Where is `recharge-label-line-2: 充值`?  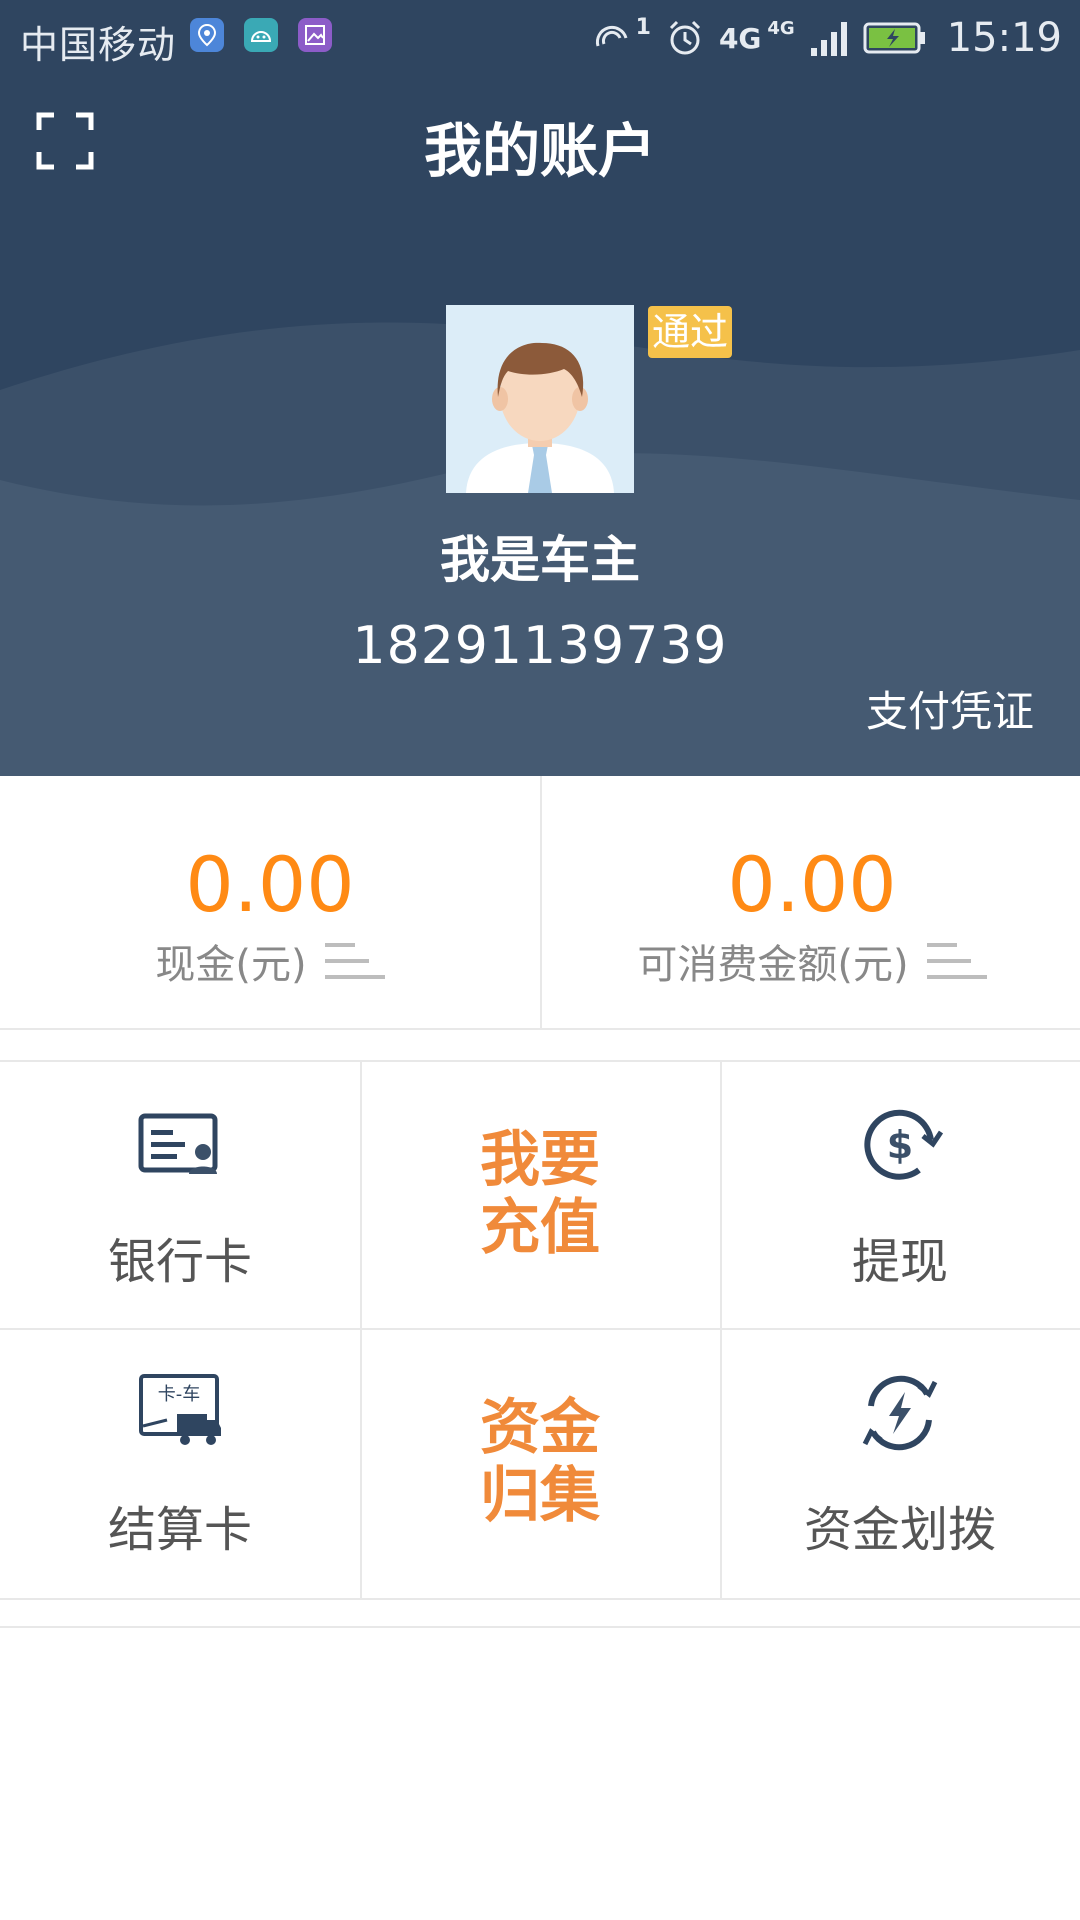 recharge-label-line-2: 充值 is located at coordinates (540, 1228).